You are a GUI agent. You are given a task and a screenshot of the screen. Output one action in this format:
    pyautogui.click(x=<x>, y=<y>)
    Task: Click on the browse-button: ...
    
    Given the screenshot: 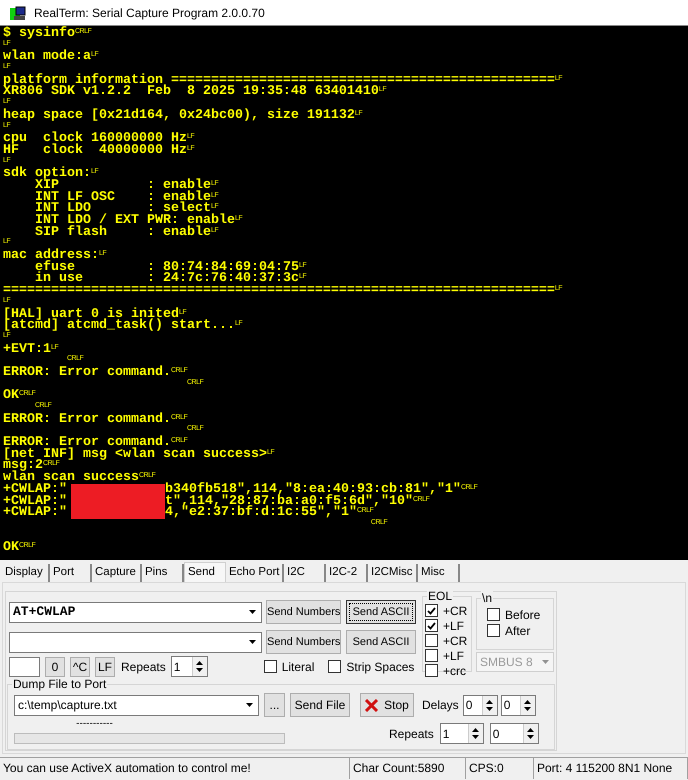 What is the action you would take?
    pyautogui.click(x=274, y=705)
    